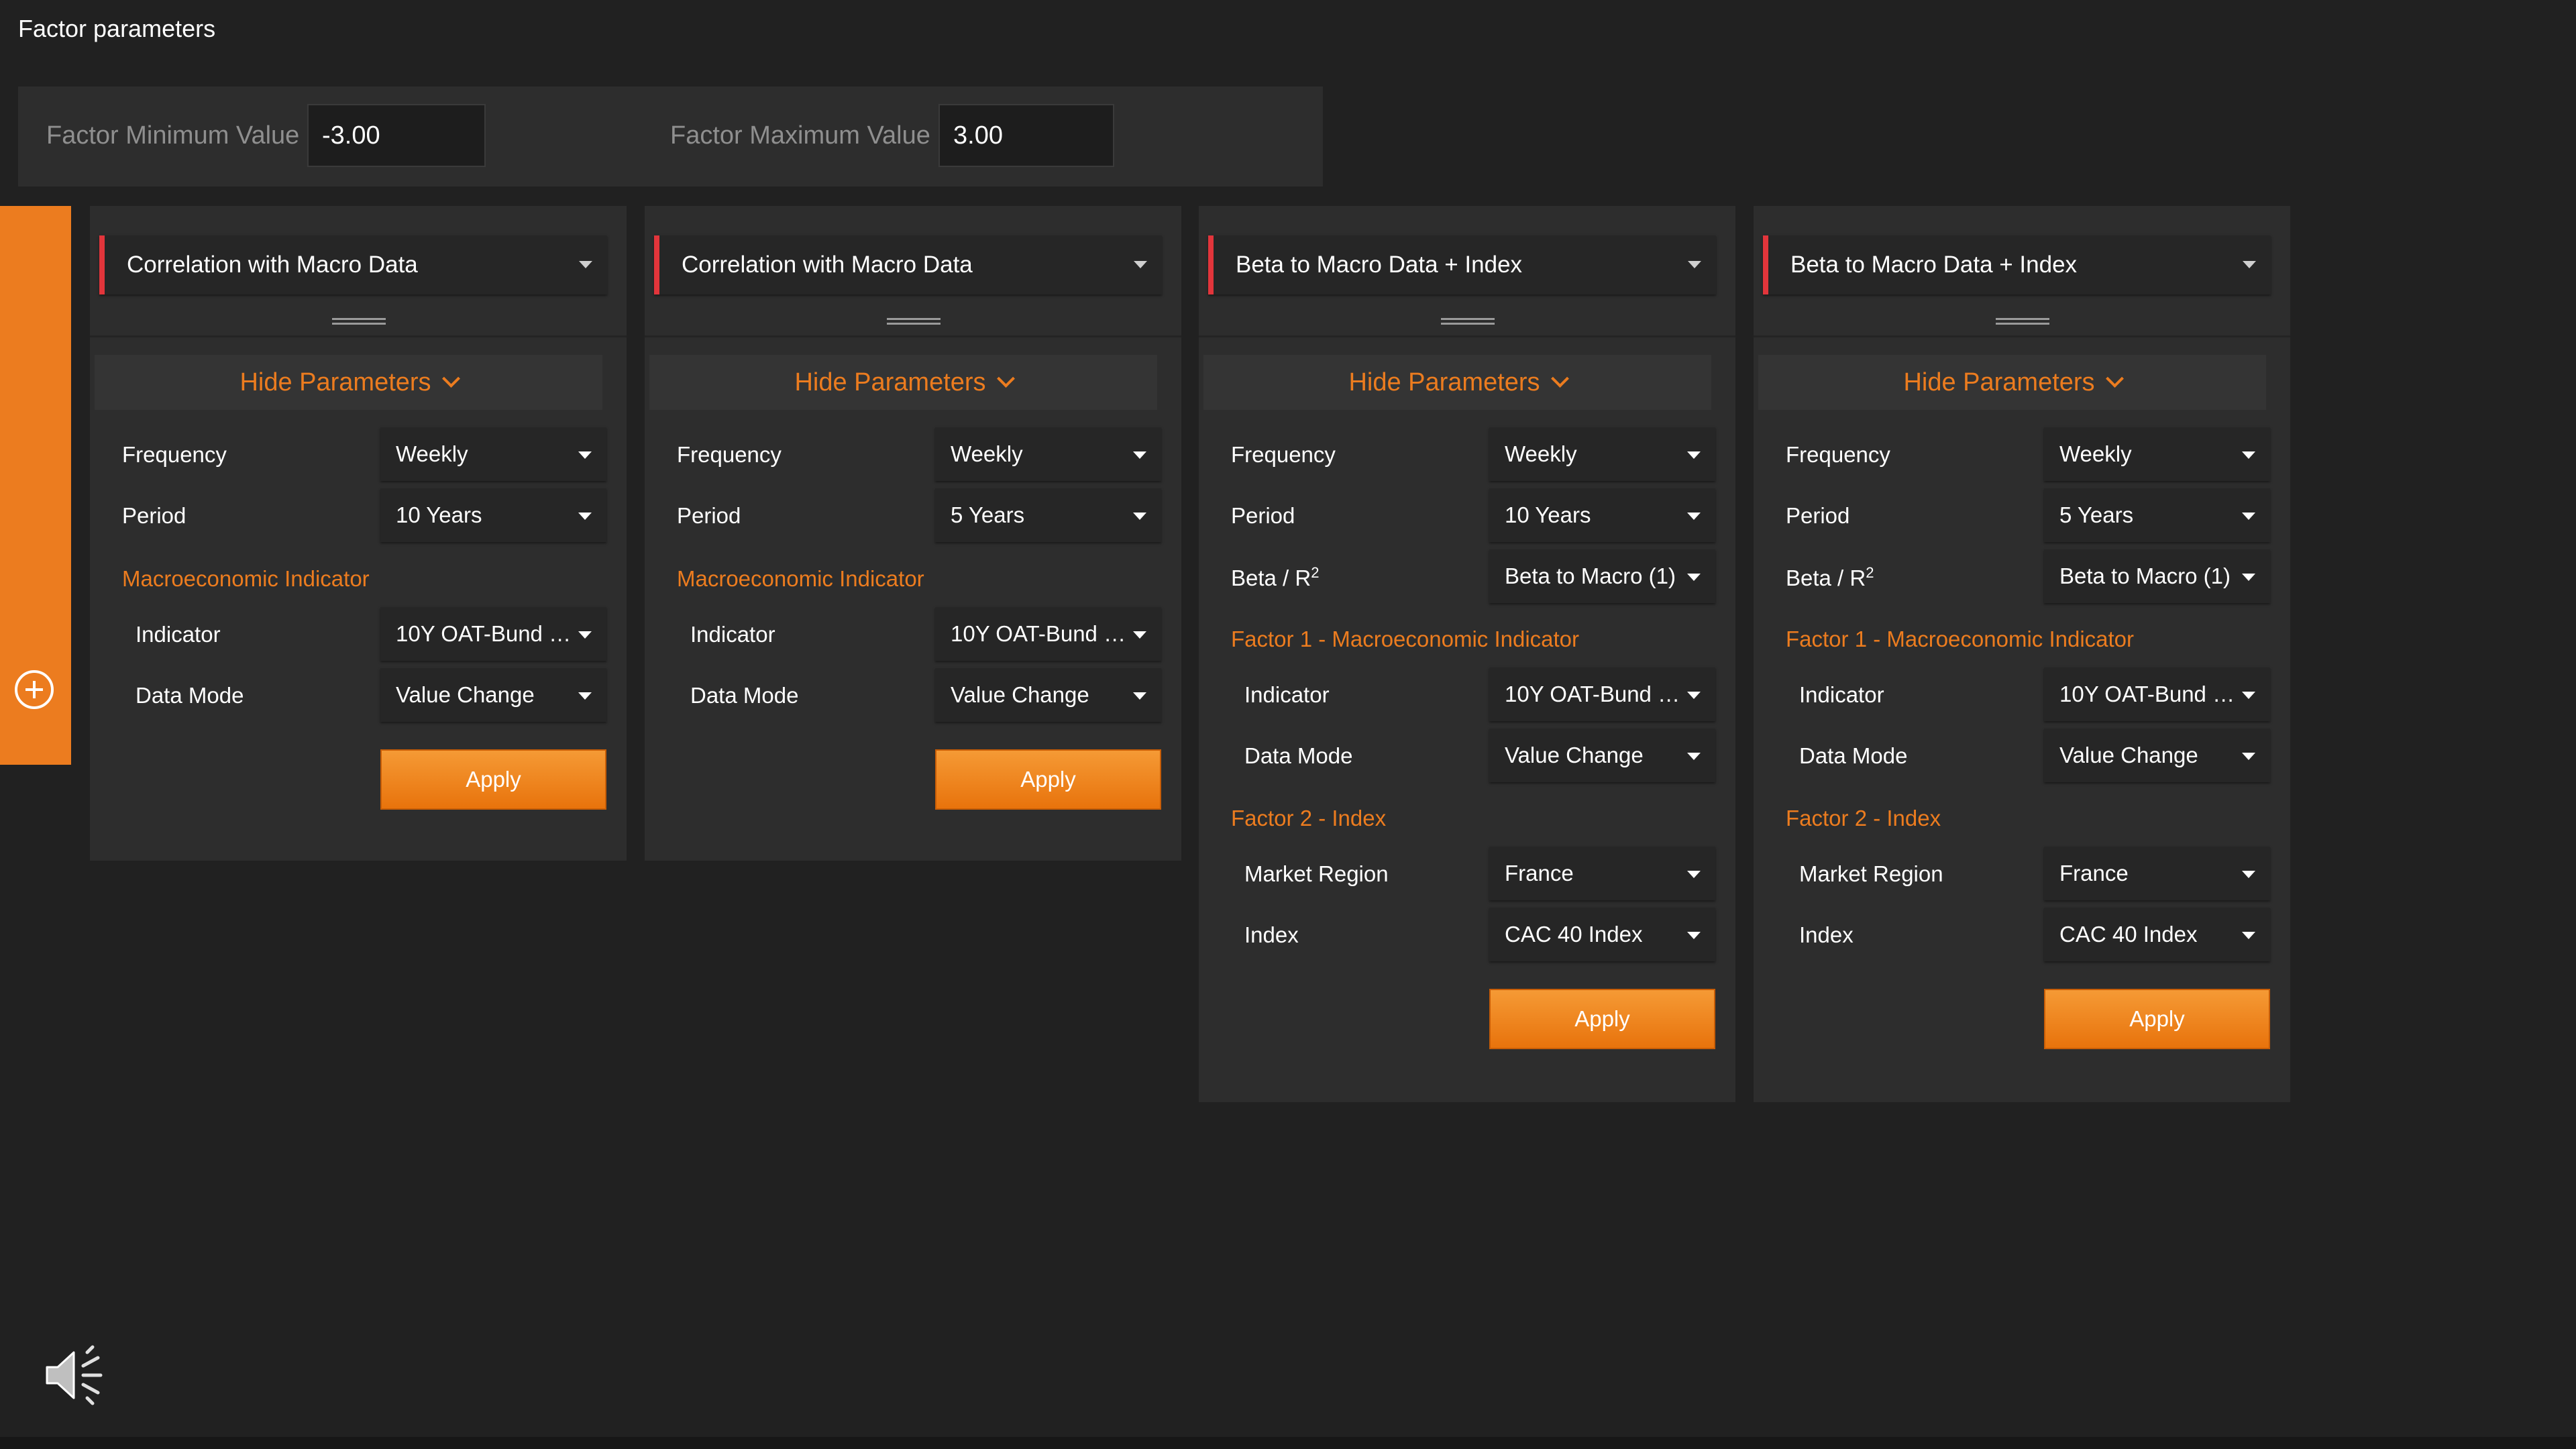 Image resolution: width=2576 pixels, height=1449 pixels. Describe the element at coordinates (1838, 454) in the screenshot. I see `frequency-label: Frequency` at that location.